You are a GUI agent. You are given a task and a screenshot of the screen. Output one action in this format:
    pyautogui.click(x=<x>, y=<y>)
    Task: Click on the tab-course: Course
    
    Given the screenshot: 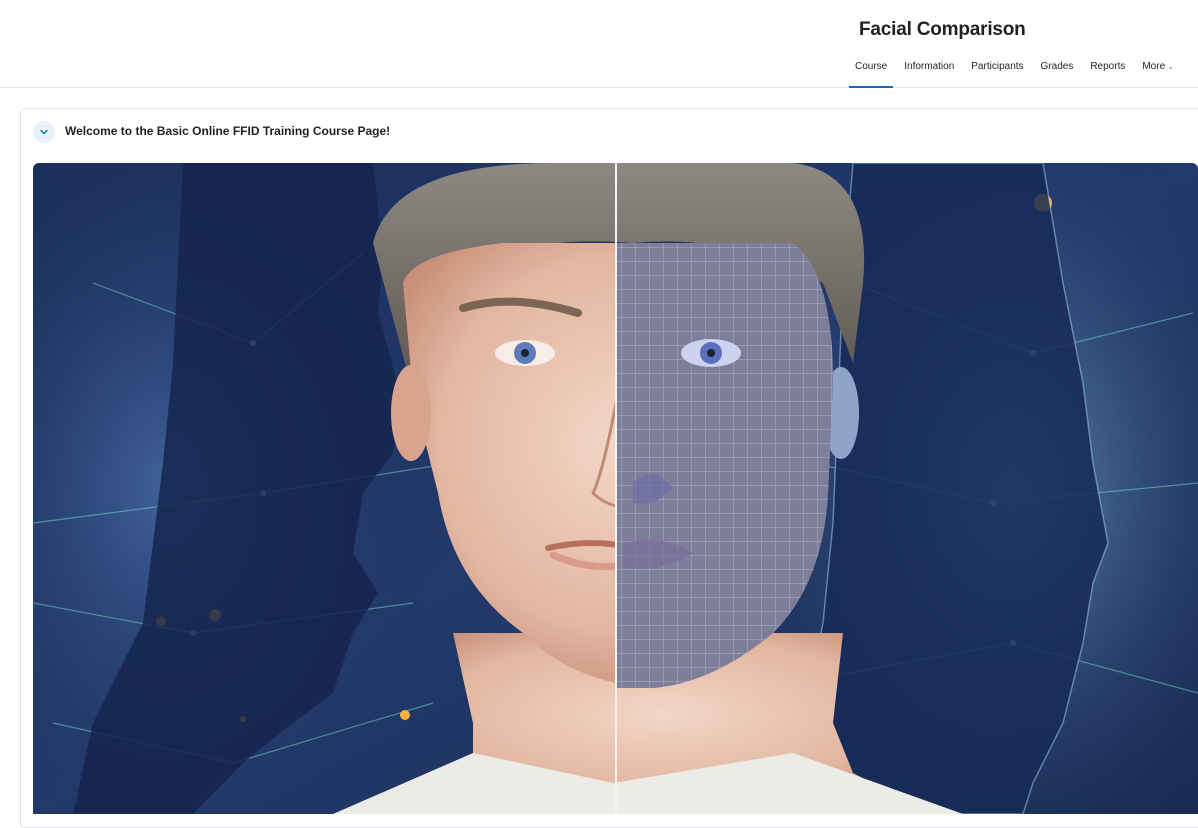 What is the action you would take?
    pyautogui.click(x=871, y=71)
    